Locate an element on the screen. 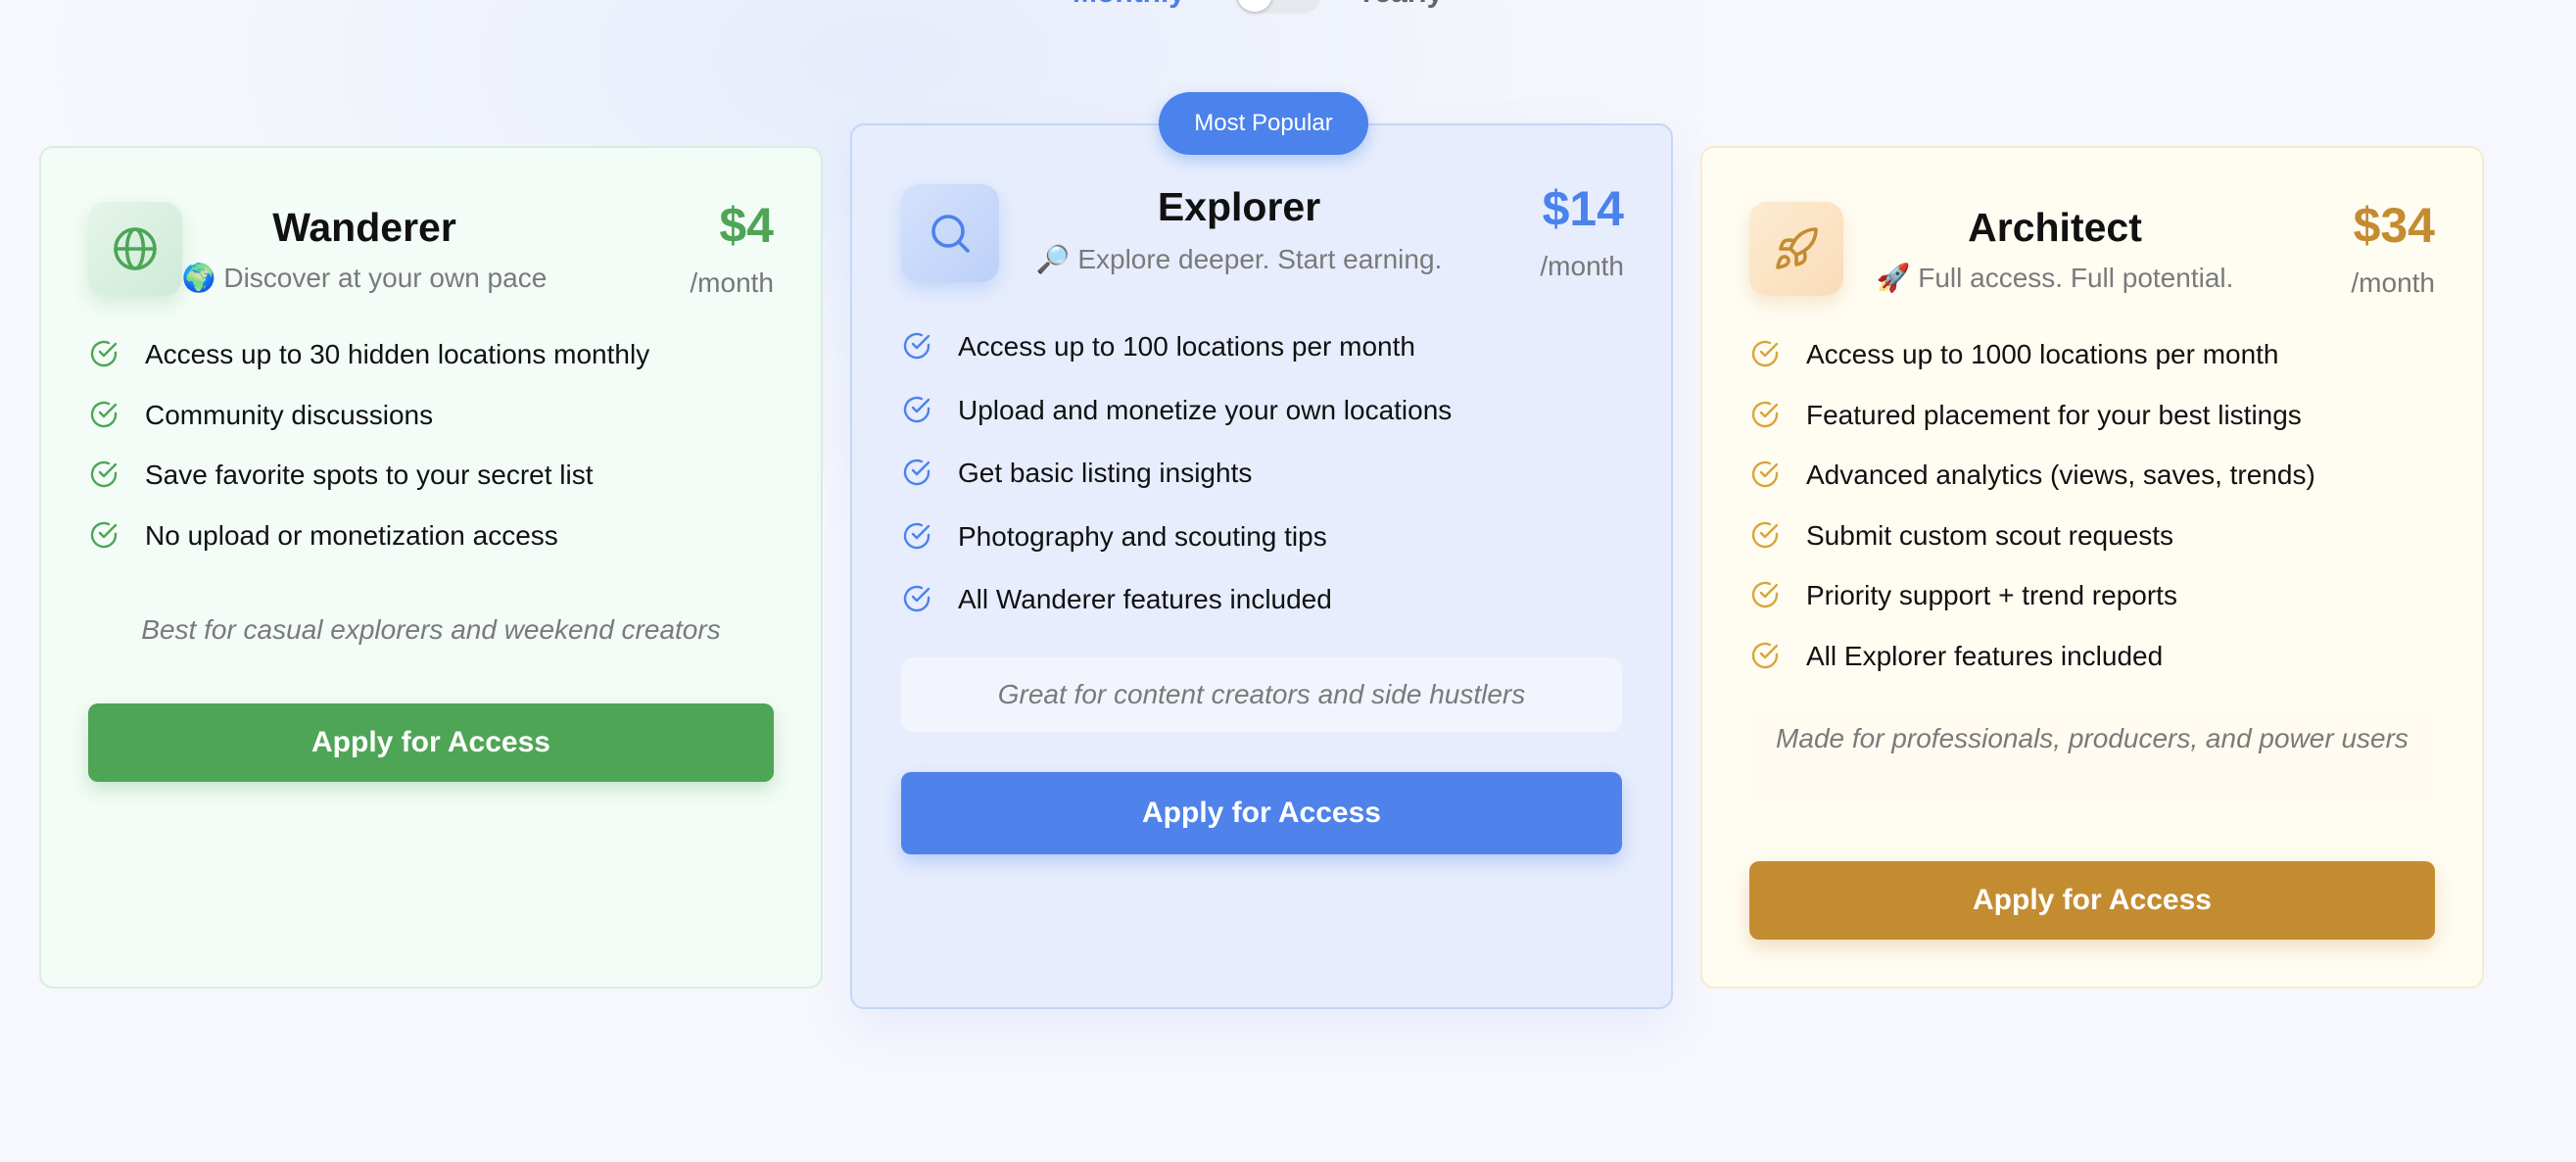 This screenshot has height=1162, width=2576. feature-item: Photography and scouting tips is located at coordinates (1176, 553).